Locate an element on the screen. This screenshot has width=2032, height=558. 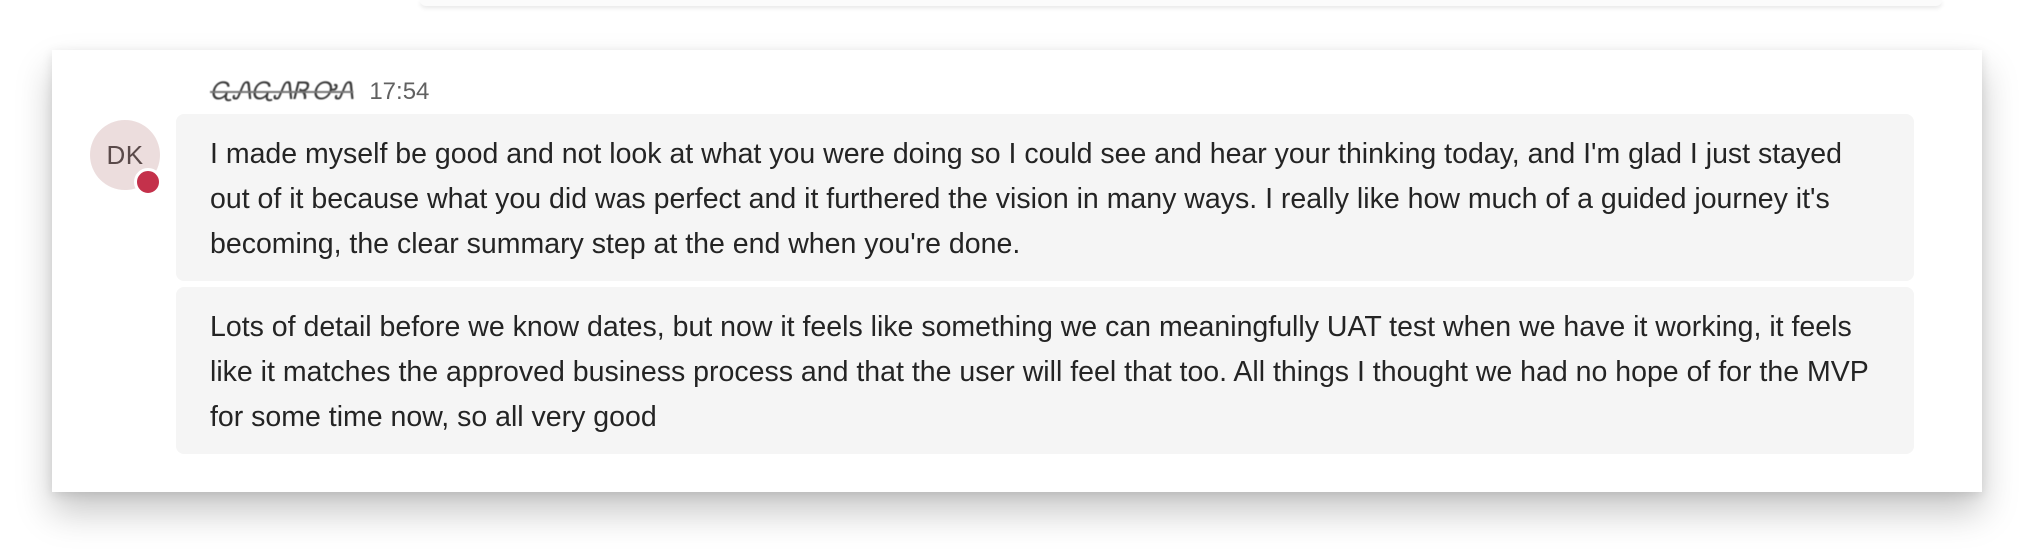
avatar: DK is located at coordinates (126, 158).